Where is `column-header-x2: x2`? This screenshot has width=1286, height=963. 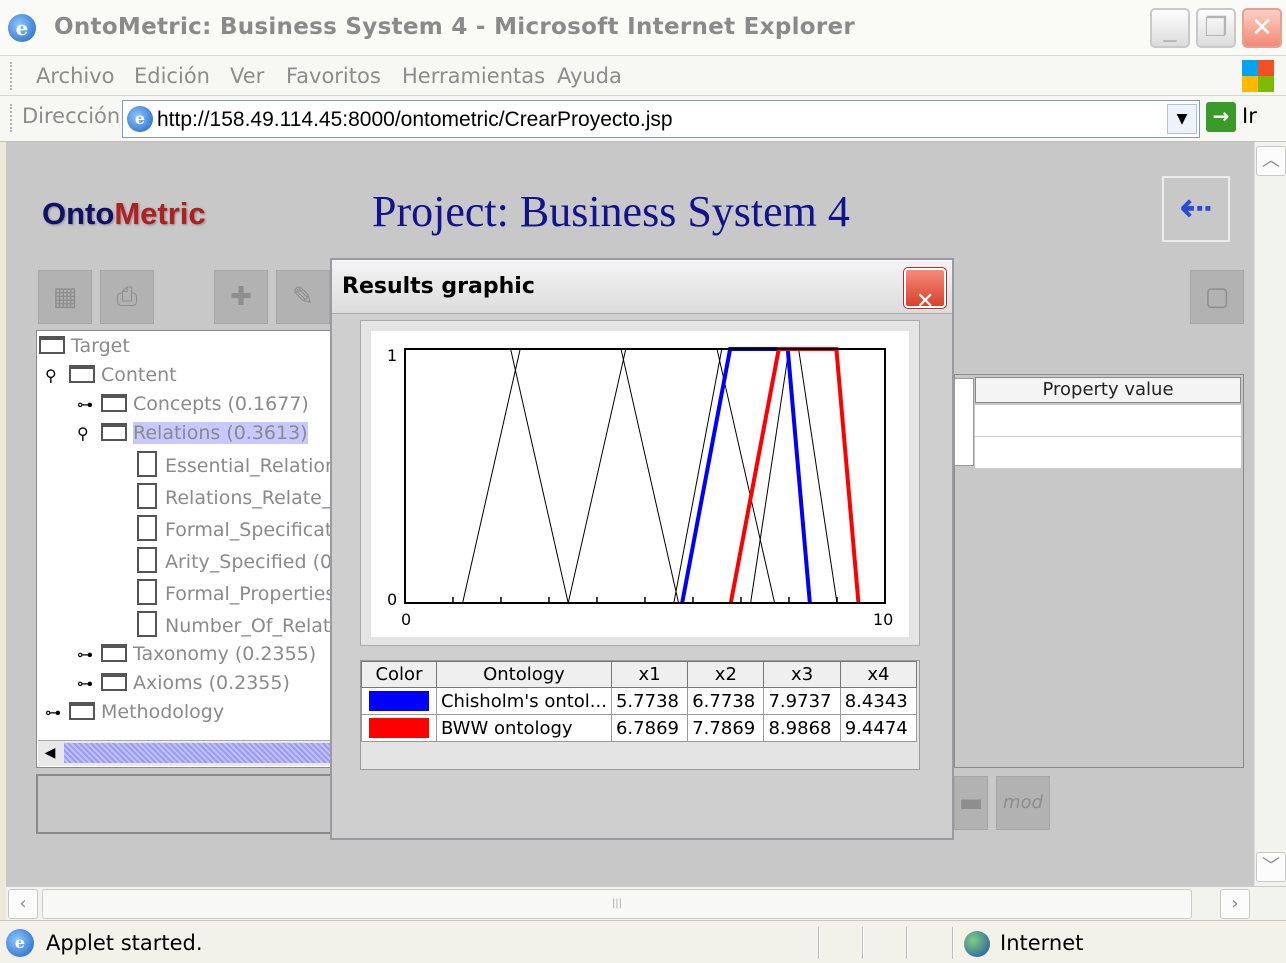 column-header-x2: x2 is located at coordinates (726, 674).